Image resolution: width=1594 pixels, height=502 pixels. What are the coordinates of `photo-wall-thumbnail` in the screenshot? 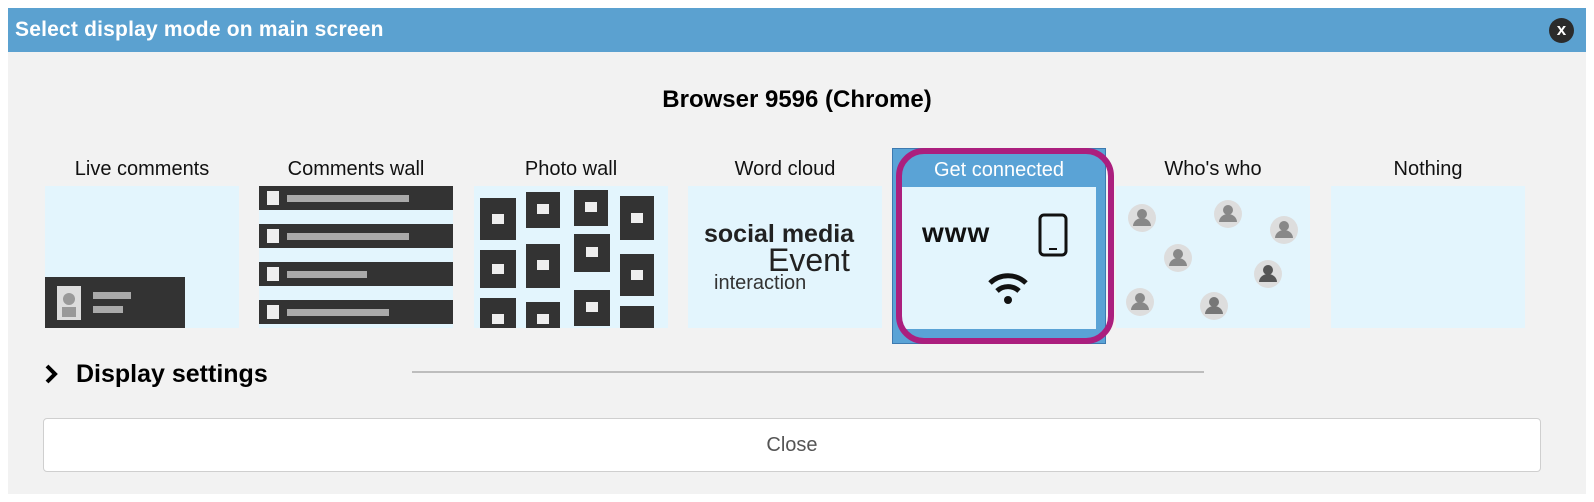 It's located at (571, 257).